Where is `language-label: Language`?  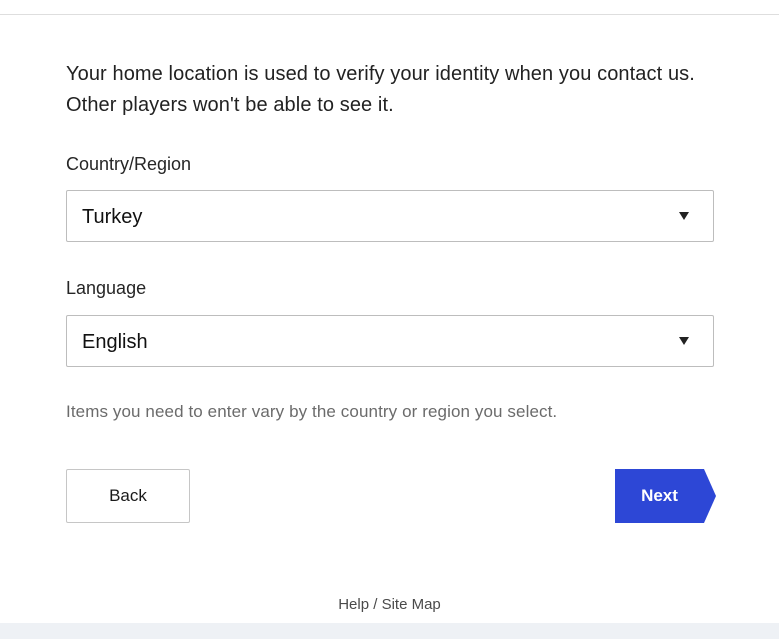
language-label: Language is located at coordinates (106, 288).